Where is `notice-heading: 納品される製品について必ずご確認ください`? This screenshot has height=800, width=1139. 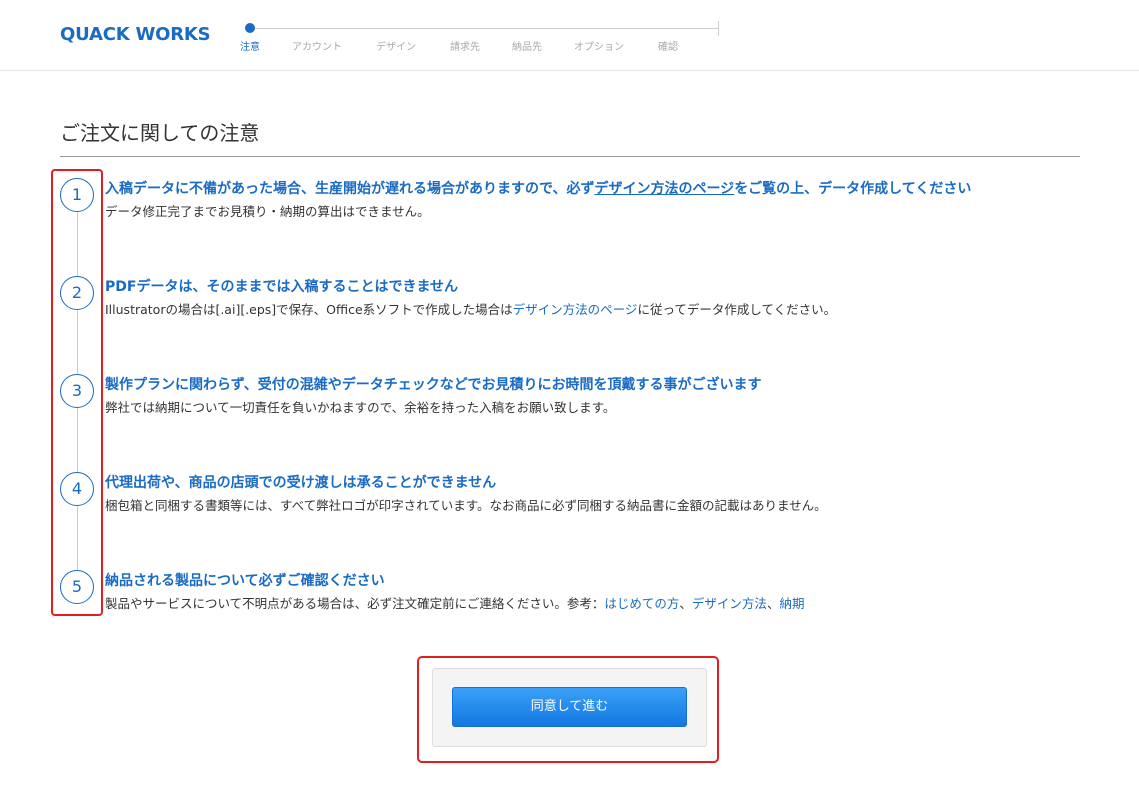 notice-heading: 納品される製品について必ずご確認ください is located at coordinates (245, 581).